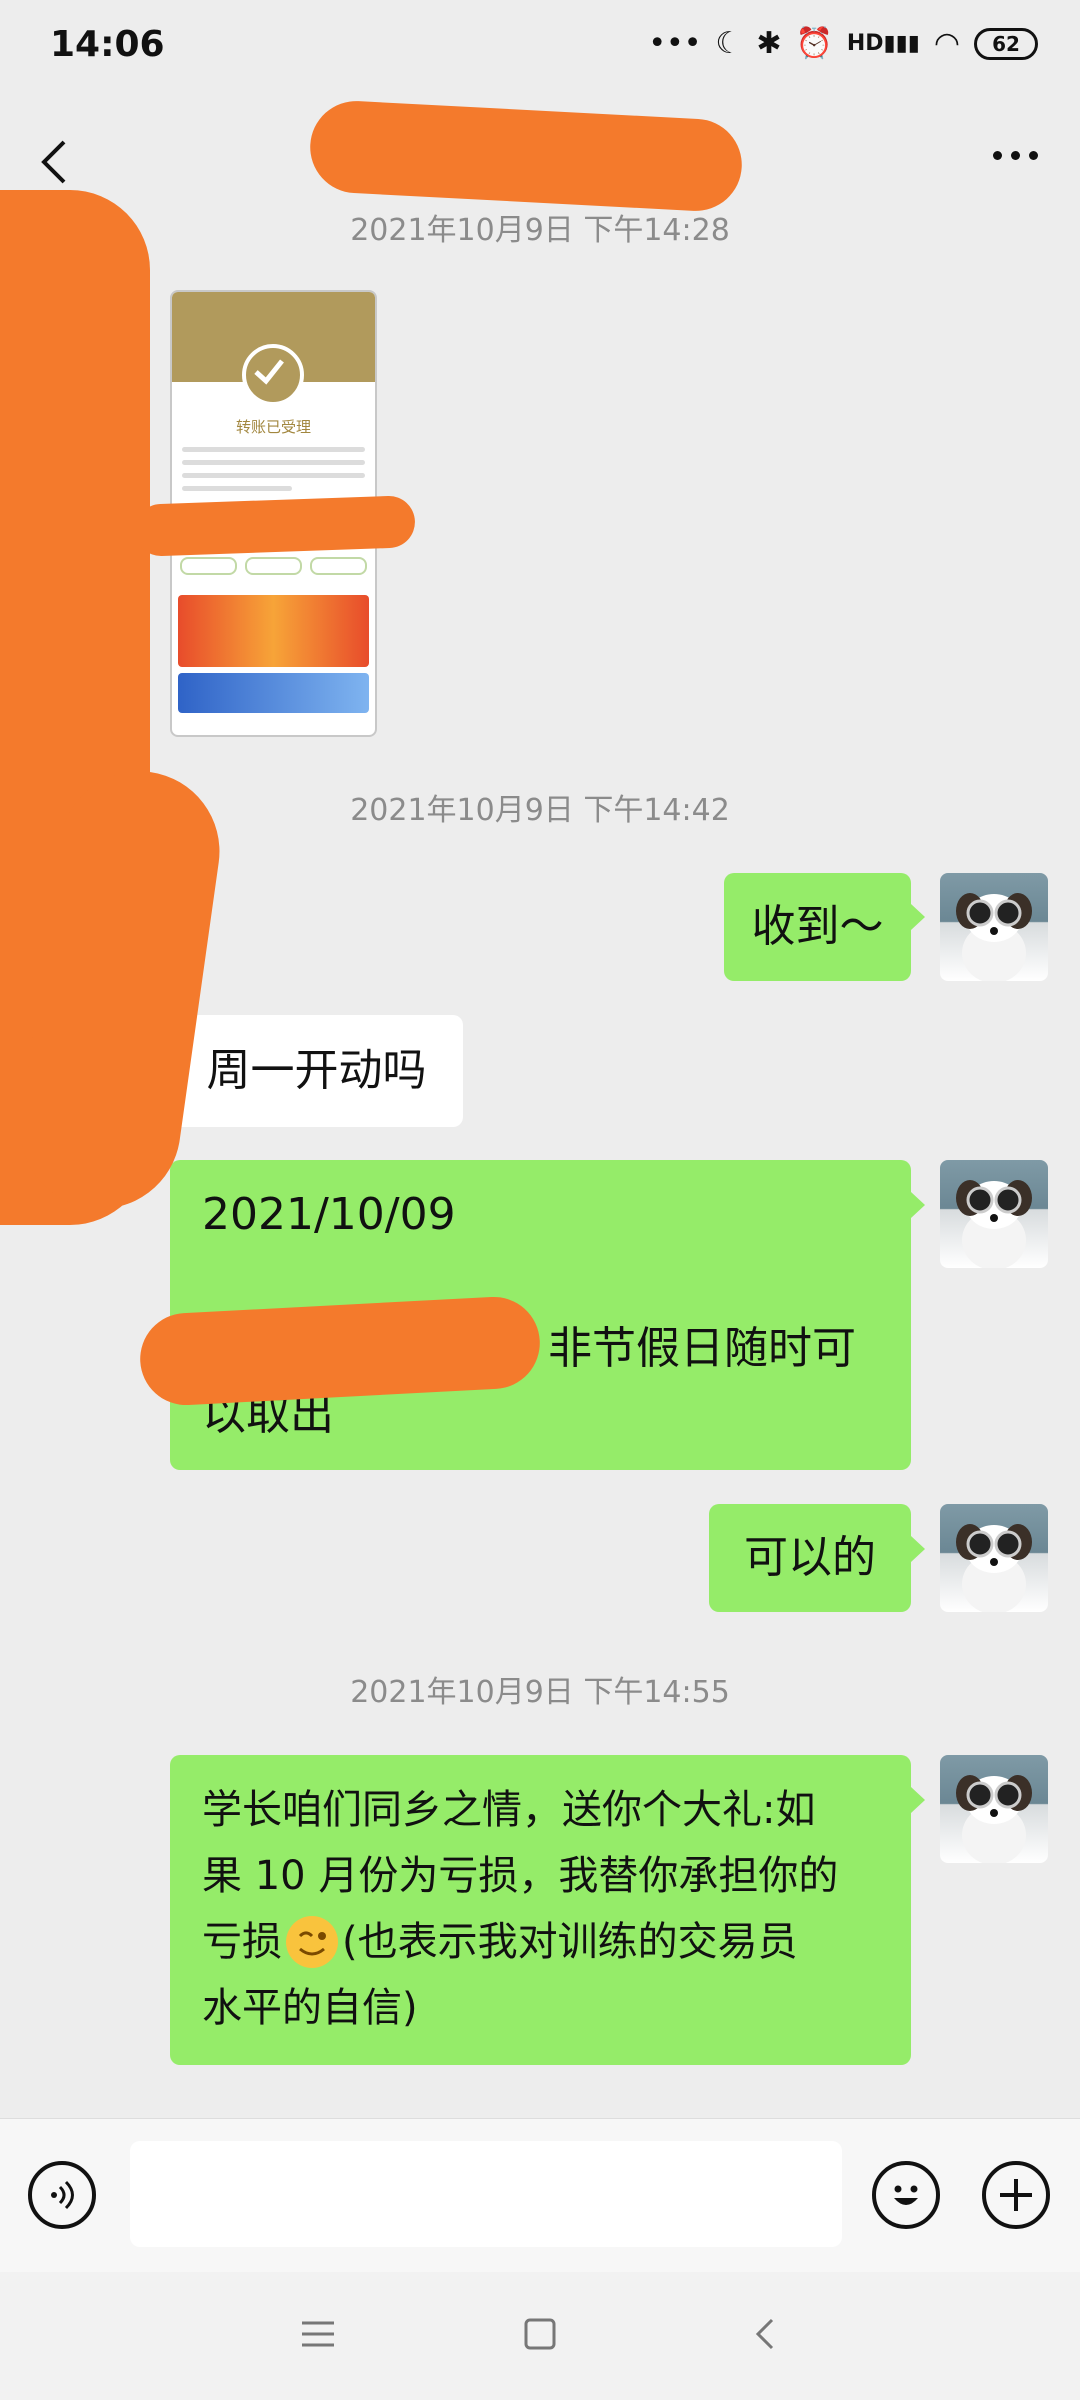 Image resolution: width=1080 pixels, height=2400 pixels. Describe the element at coordinates (62, 2195) in the screenshot. I see `voice-icon` at that location.